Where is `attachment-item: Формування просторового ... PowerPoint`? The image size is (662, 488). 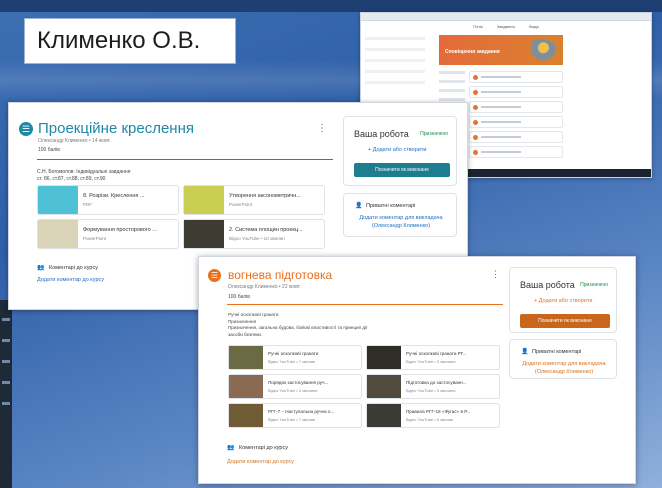 attachment-item: Формування просторового ... PowerPoint is located at coordinates (108, 234).